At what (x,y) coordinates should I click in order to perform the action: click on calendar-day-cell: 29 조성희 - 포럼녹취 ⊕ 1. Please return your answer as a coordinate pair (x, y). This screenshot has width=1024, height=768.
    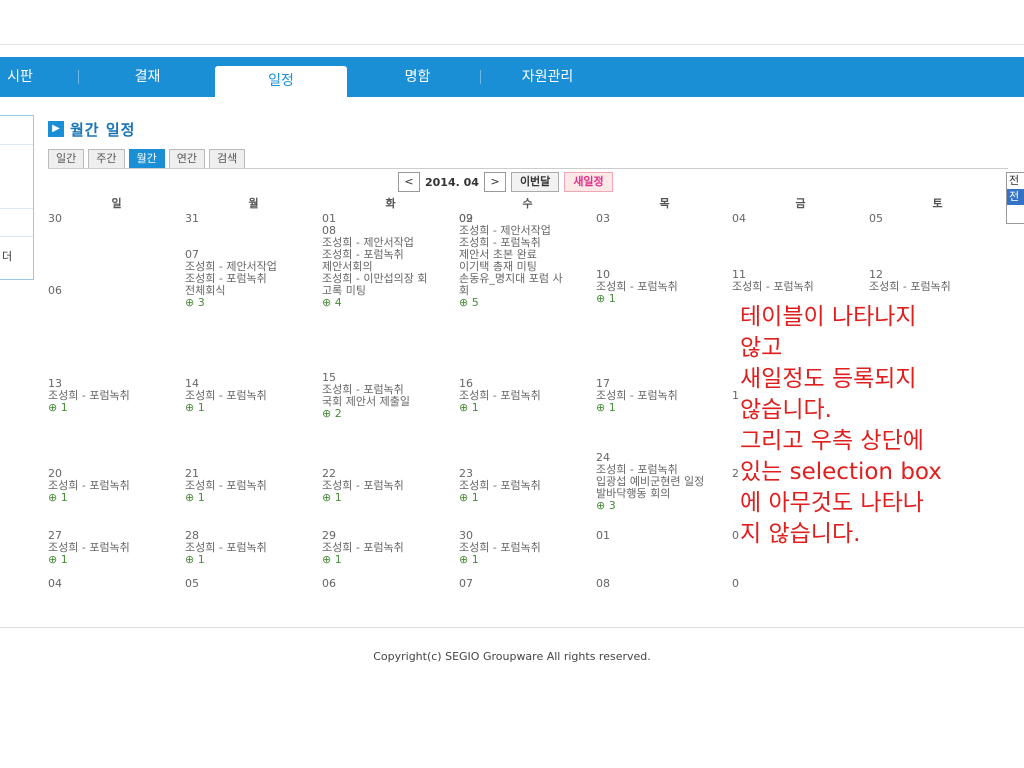
    Looking at the image, I should click on (389, 548).